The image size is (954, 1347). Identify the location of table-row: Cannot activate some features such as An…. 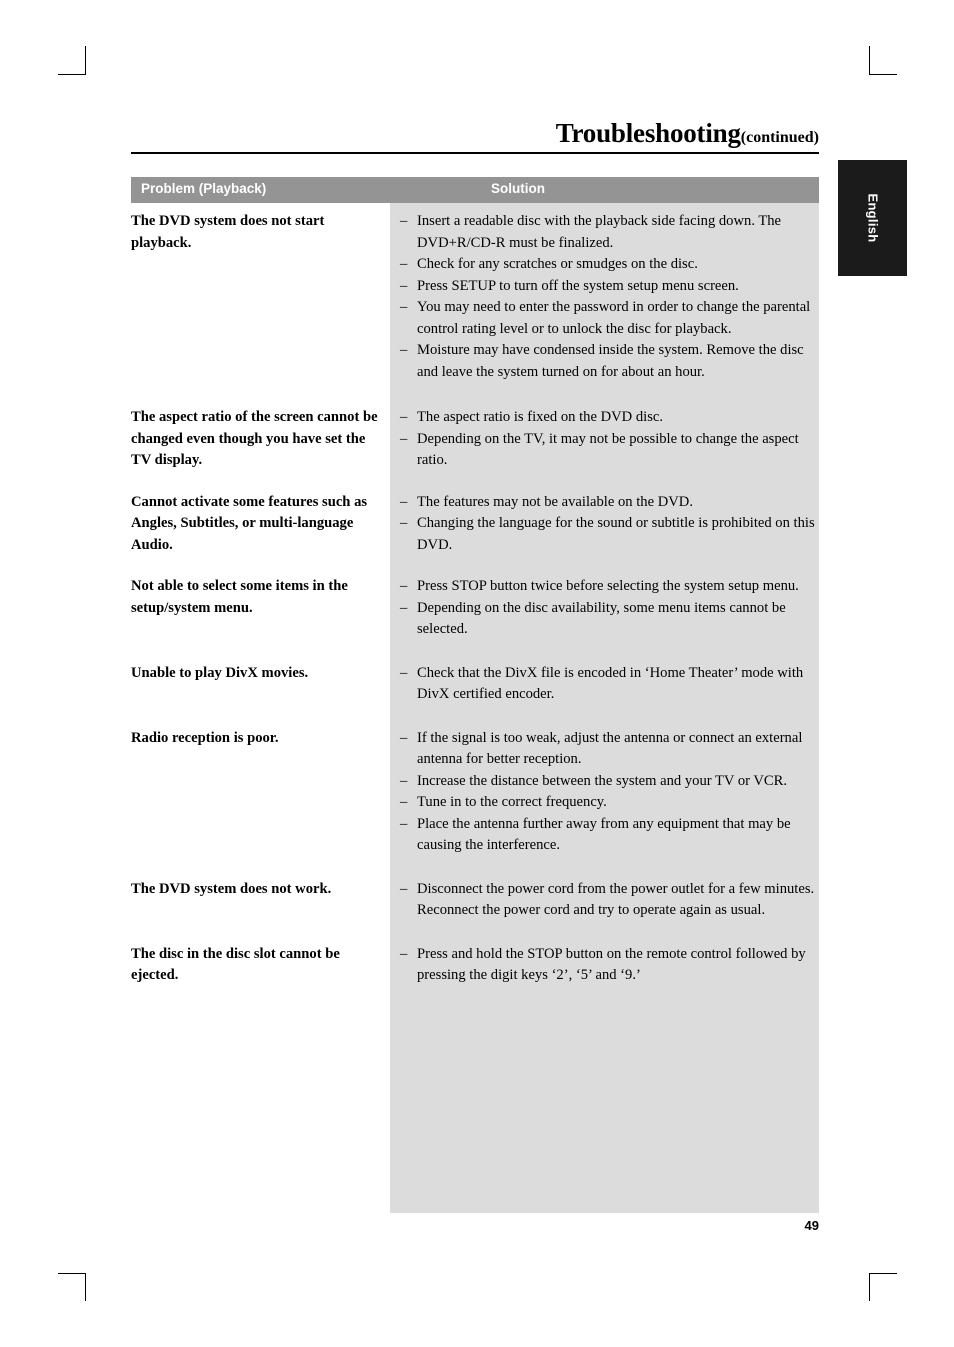
(475, 524).